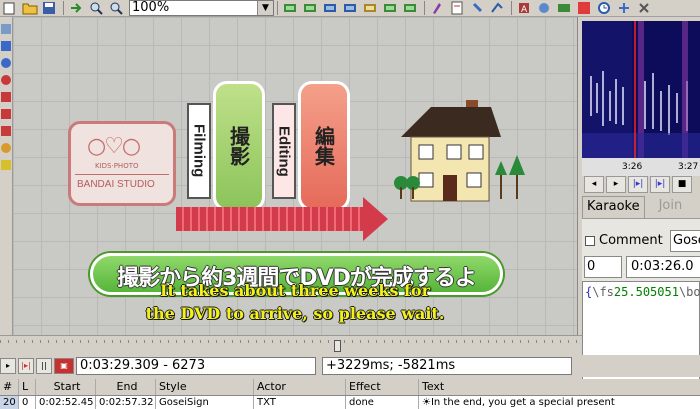  What do you see at coordinates (151, 7) in the screenshot?
I see `zoom-value: 100%` at bounding box center [151, 7].